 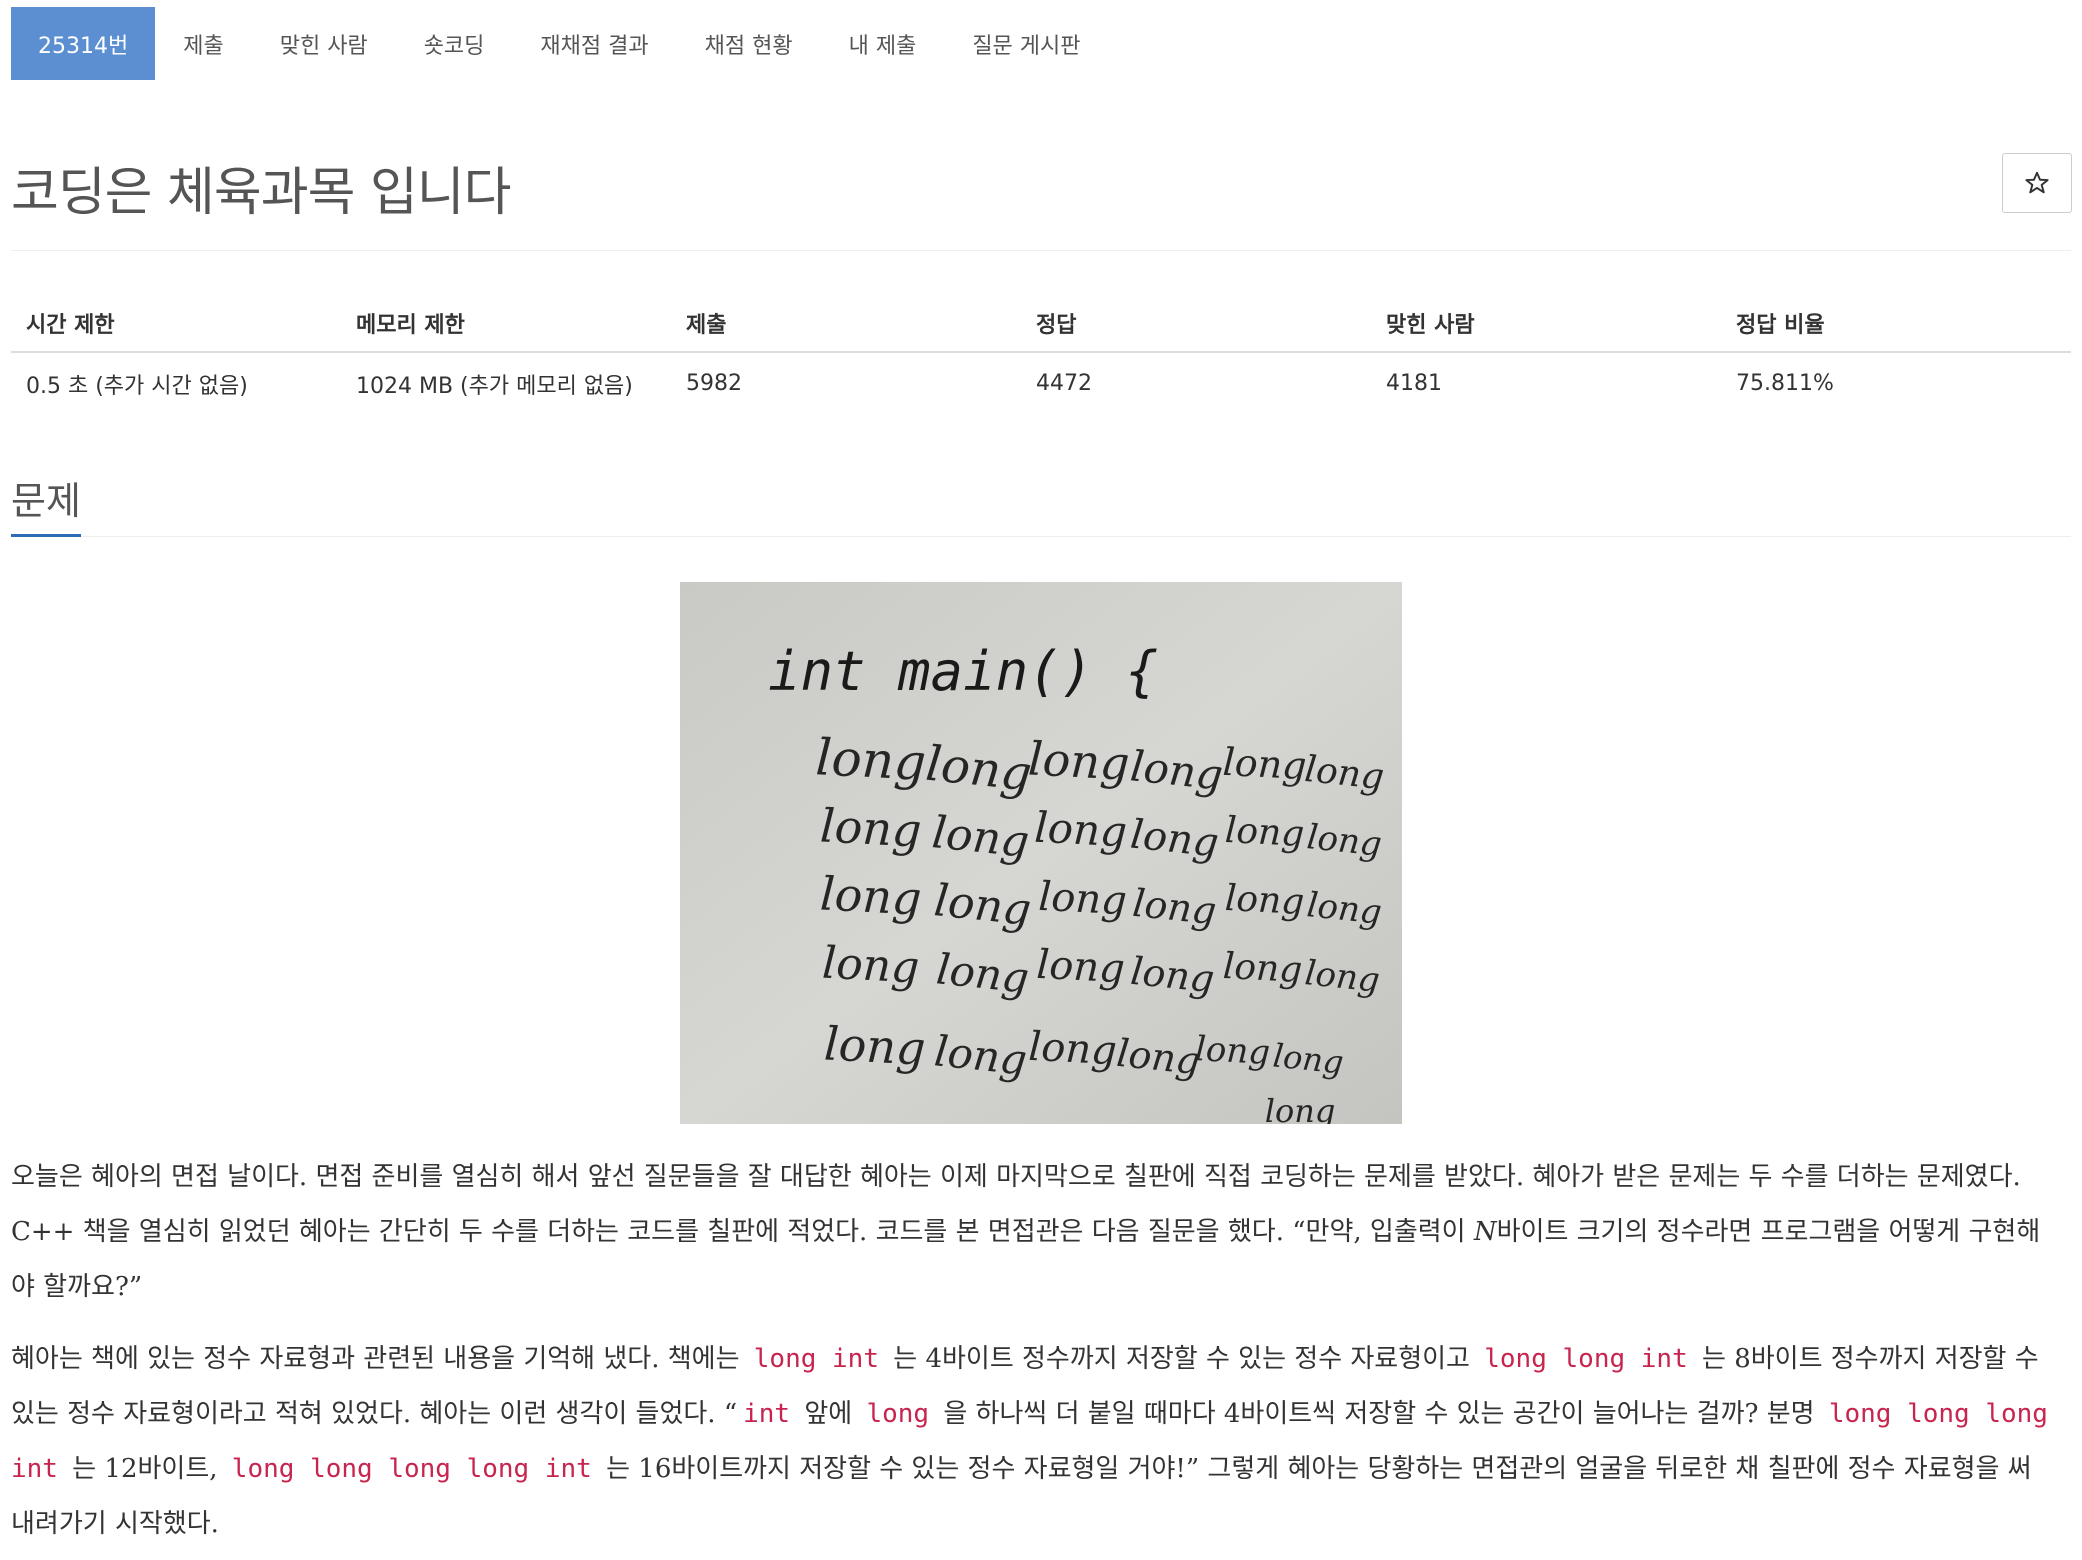 I want to click on header-accepted: 정답, so click(x=1196, y=324).